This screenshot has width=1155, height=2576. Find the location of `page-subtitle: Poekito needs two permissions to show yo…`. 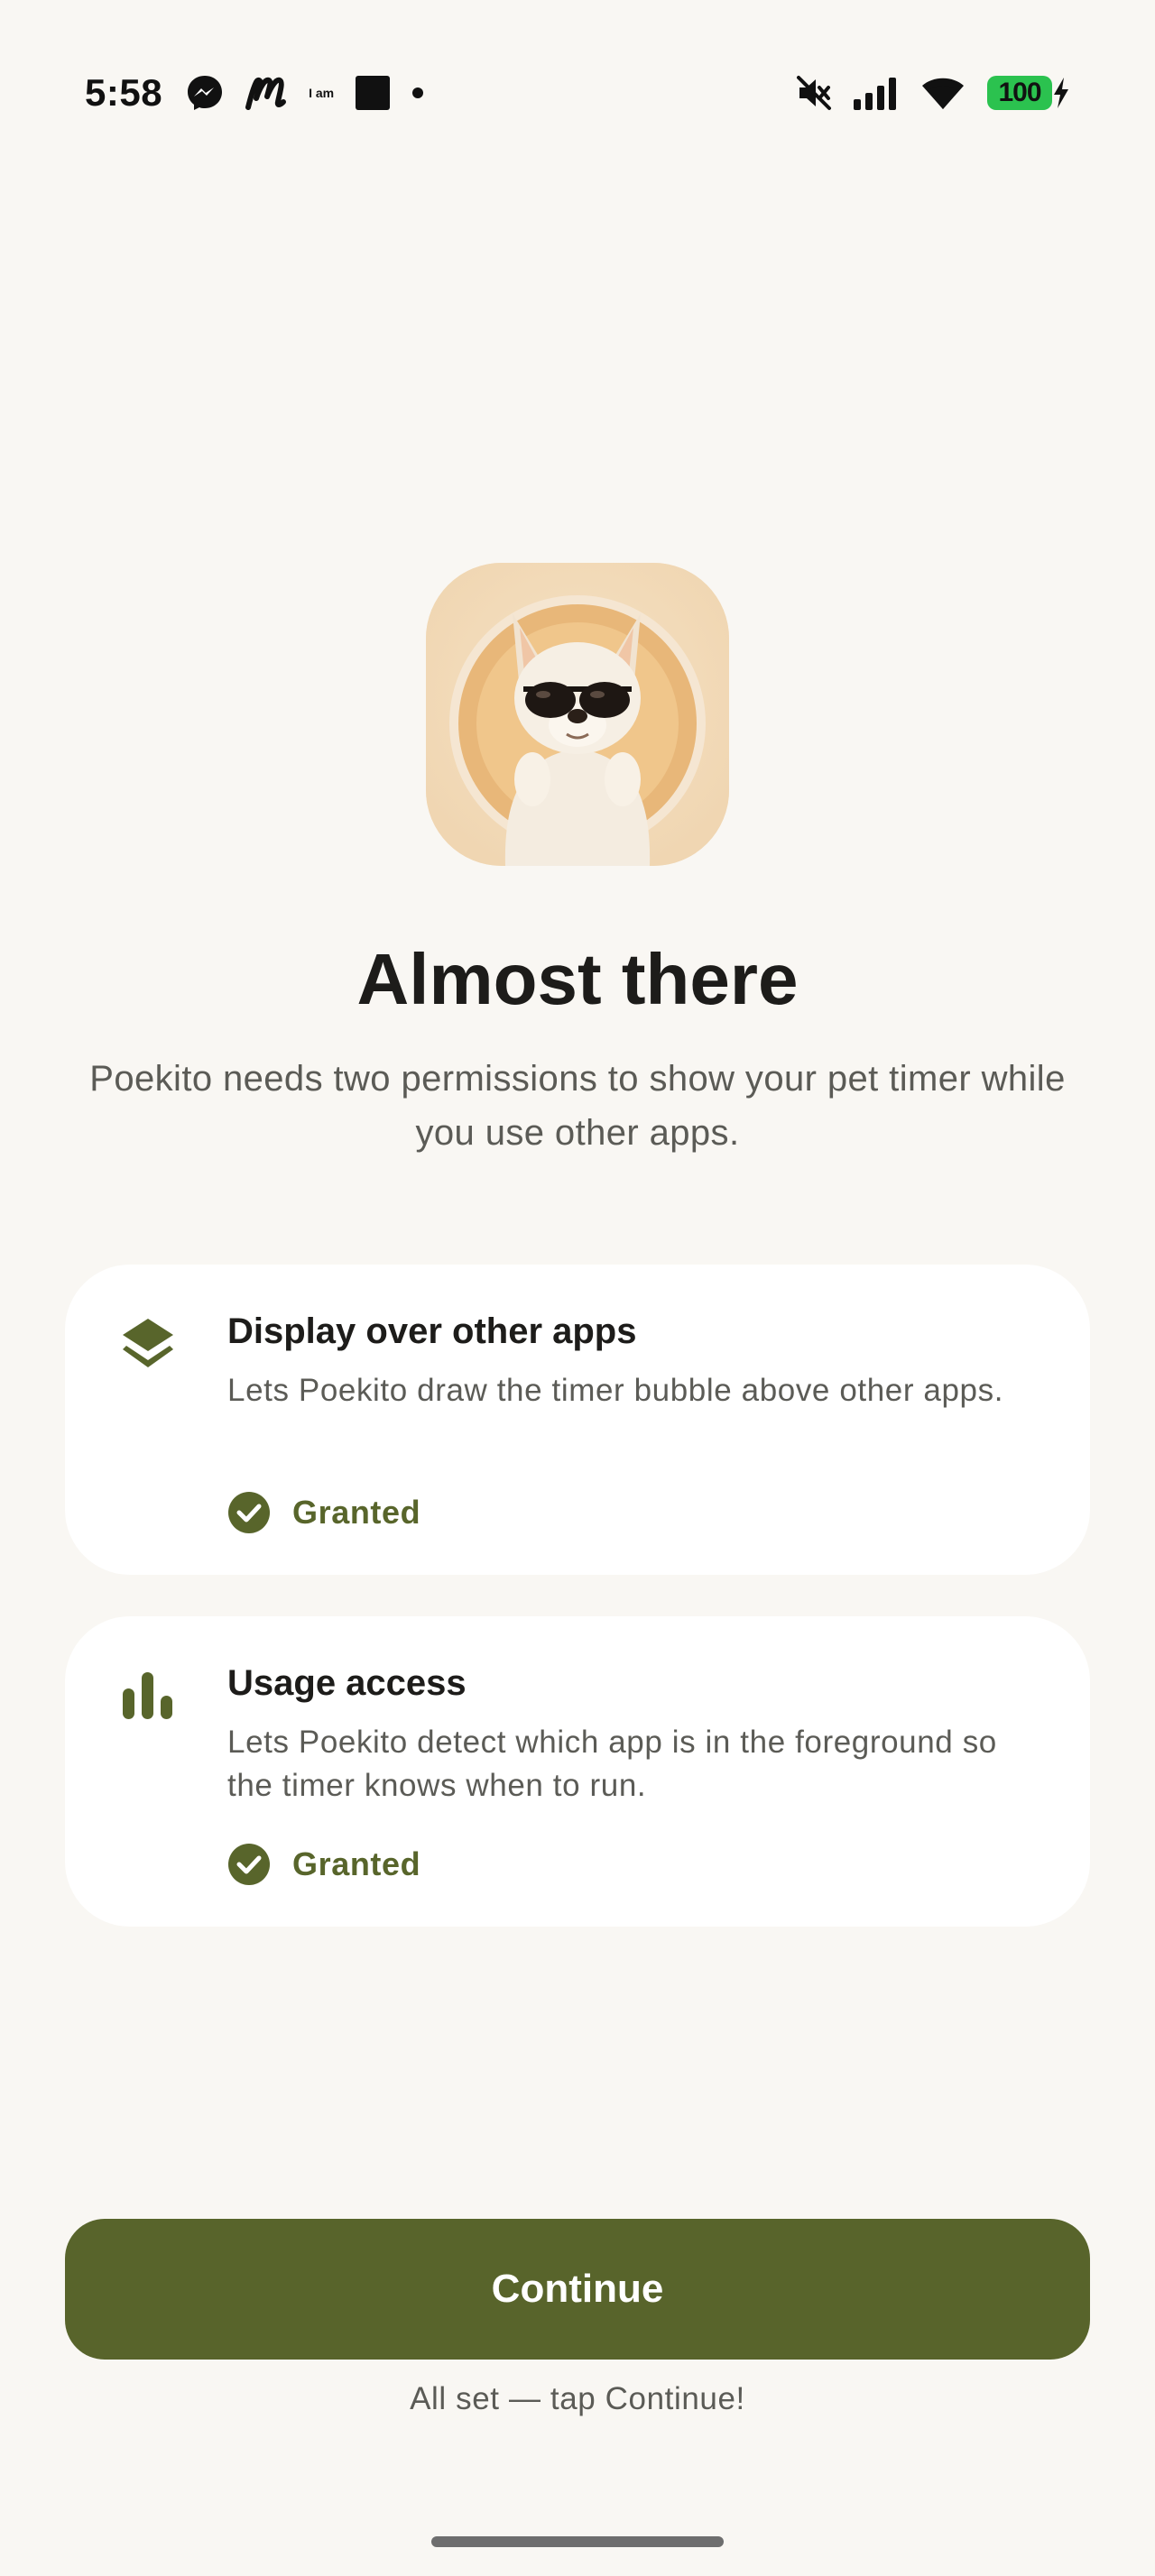

page-subtitle: Poekito needs two permissions to show yo… is located at coordinates (577, 1106).